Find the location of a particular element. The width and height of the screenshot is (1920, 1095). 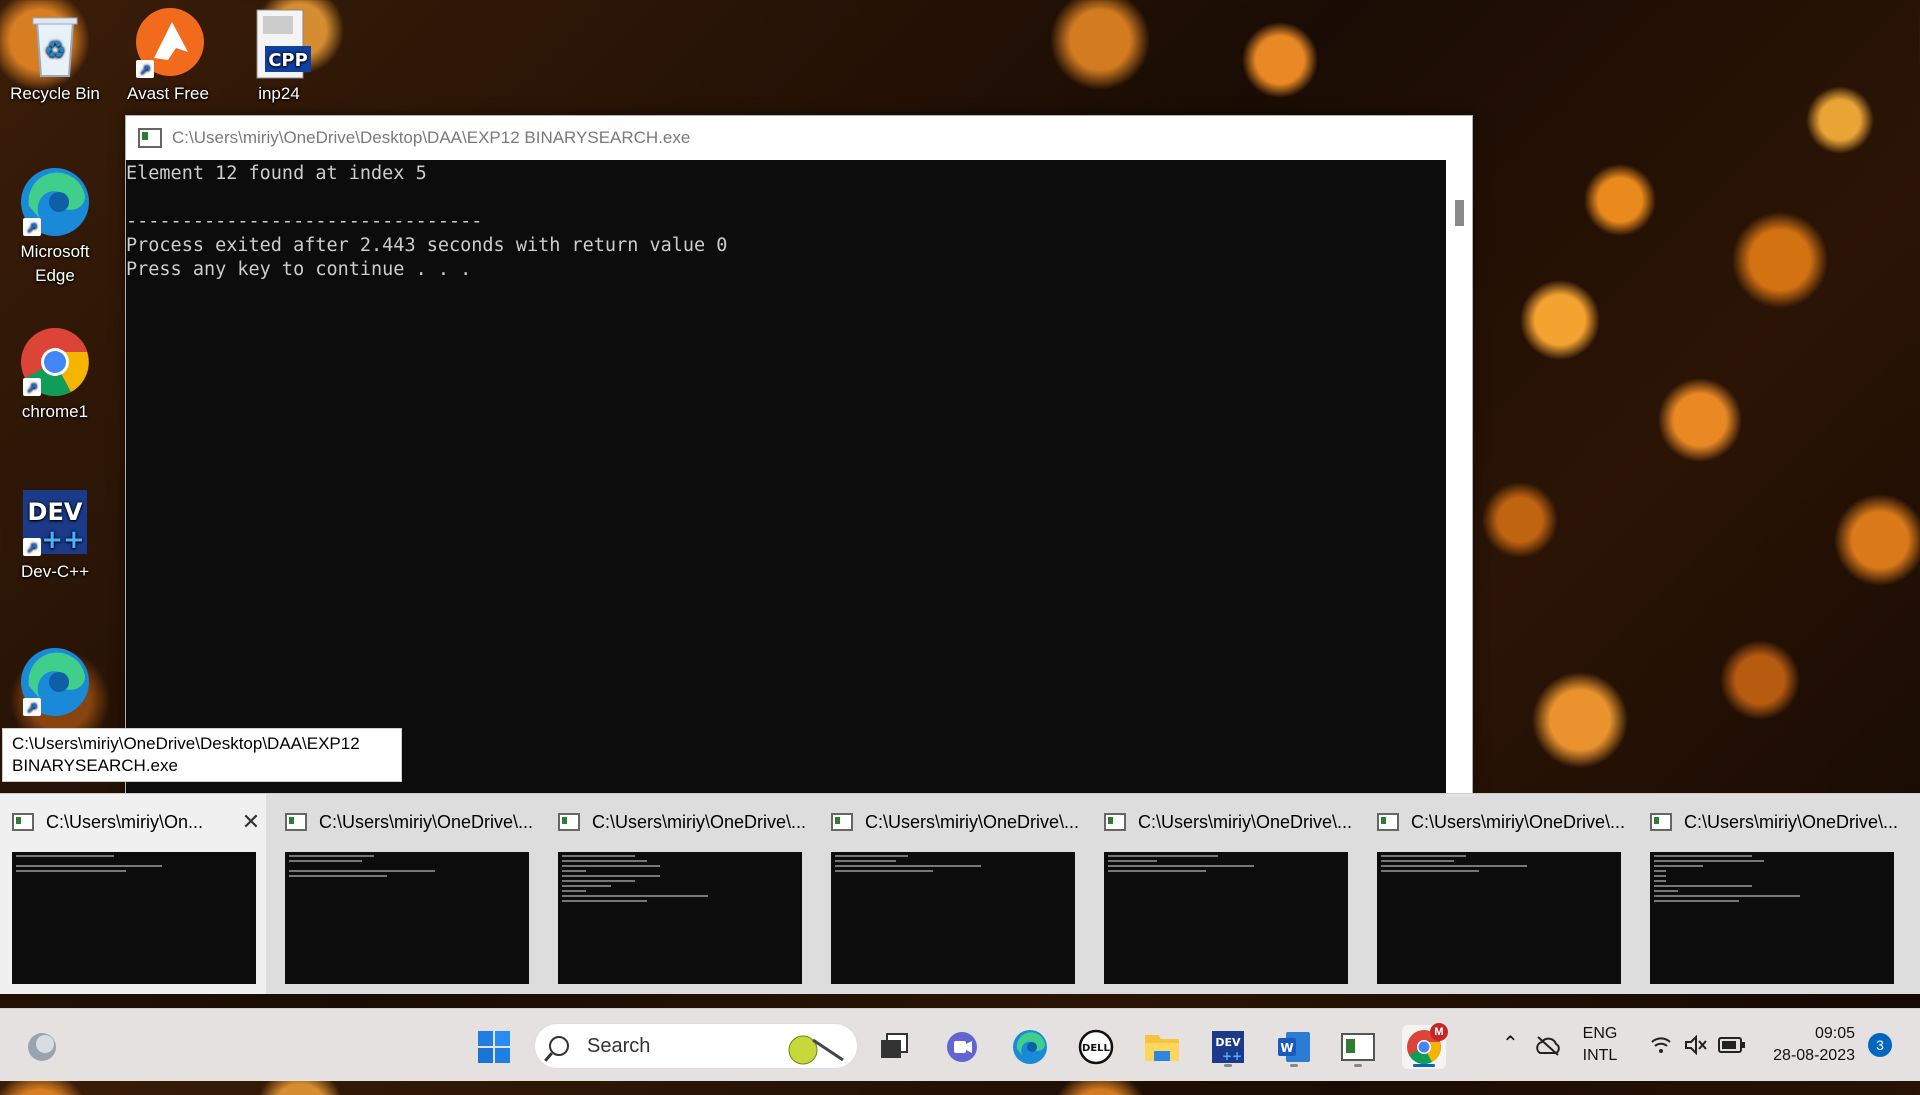

clock-date: 28-08-2023 is located at coordinates (1814, 1055).